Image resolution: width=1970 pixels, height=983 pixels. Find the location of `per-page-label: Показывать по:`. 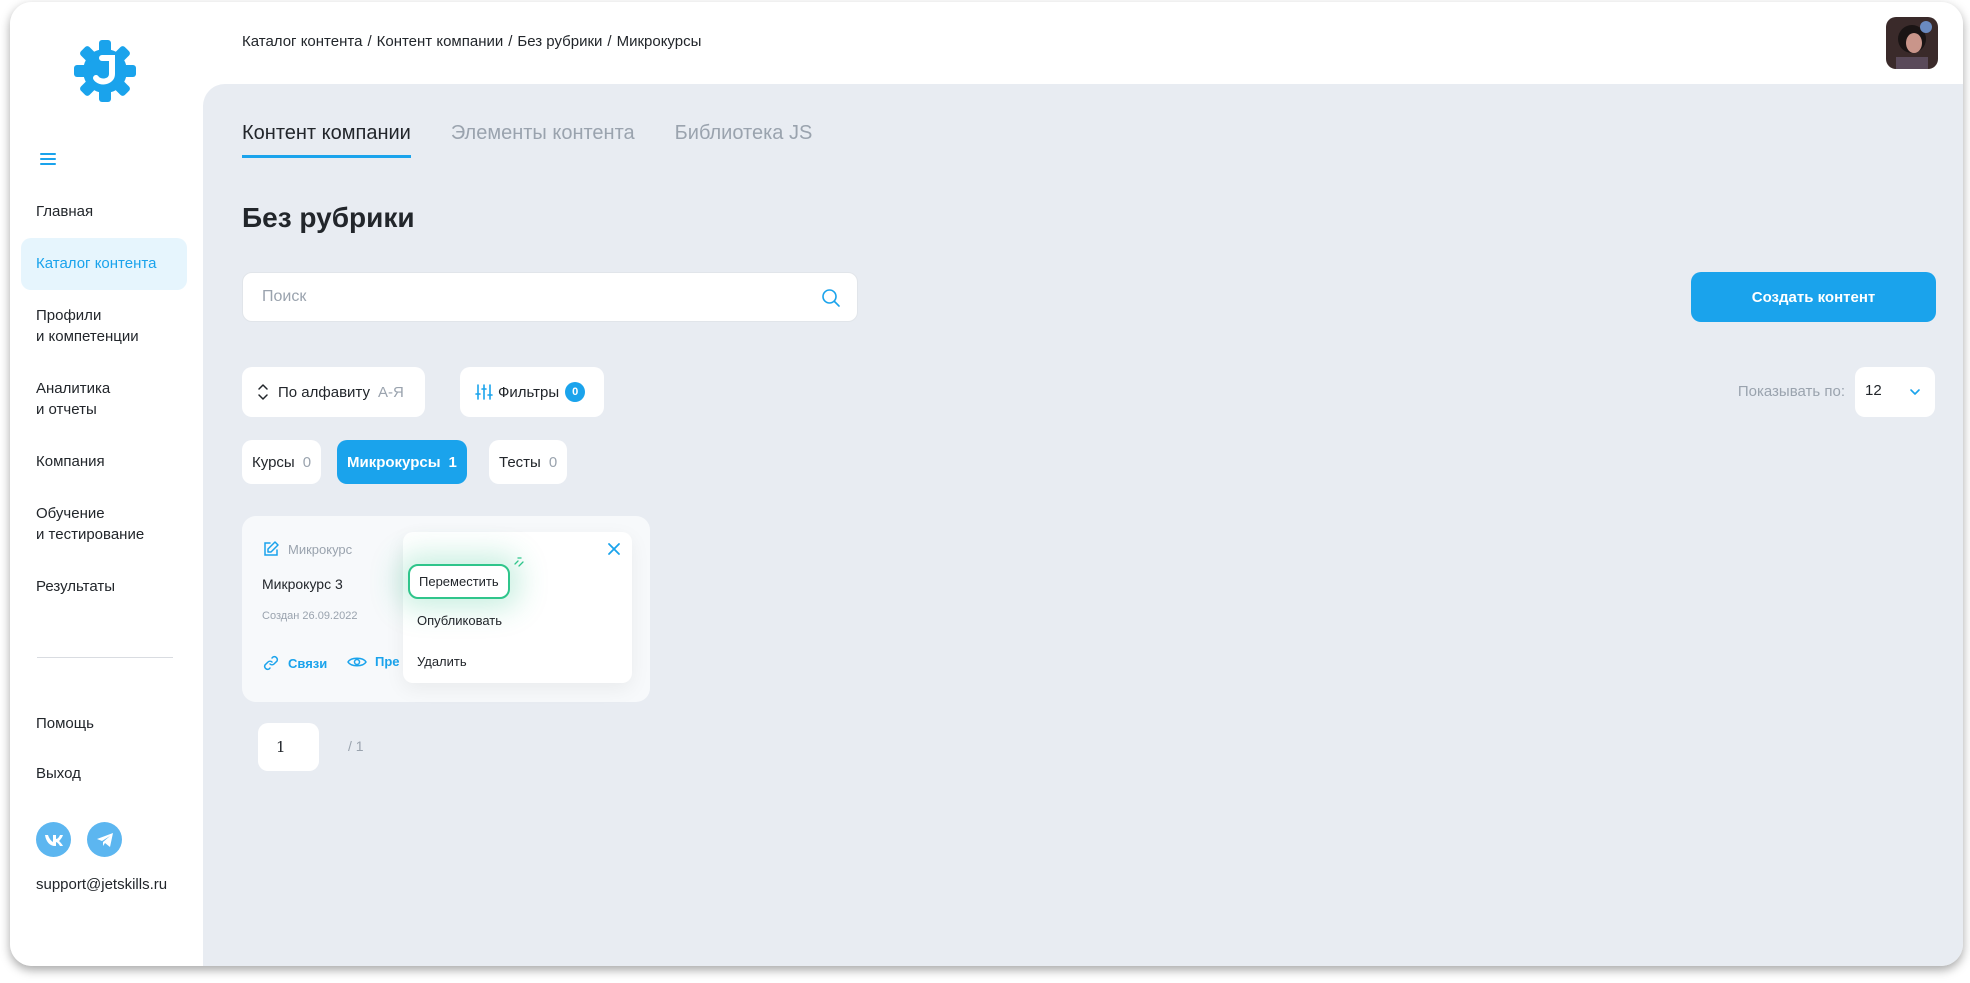

per-page-label: Показывать по: is located at coordinates (1791, 391).